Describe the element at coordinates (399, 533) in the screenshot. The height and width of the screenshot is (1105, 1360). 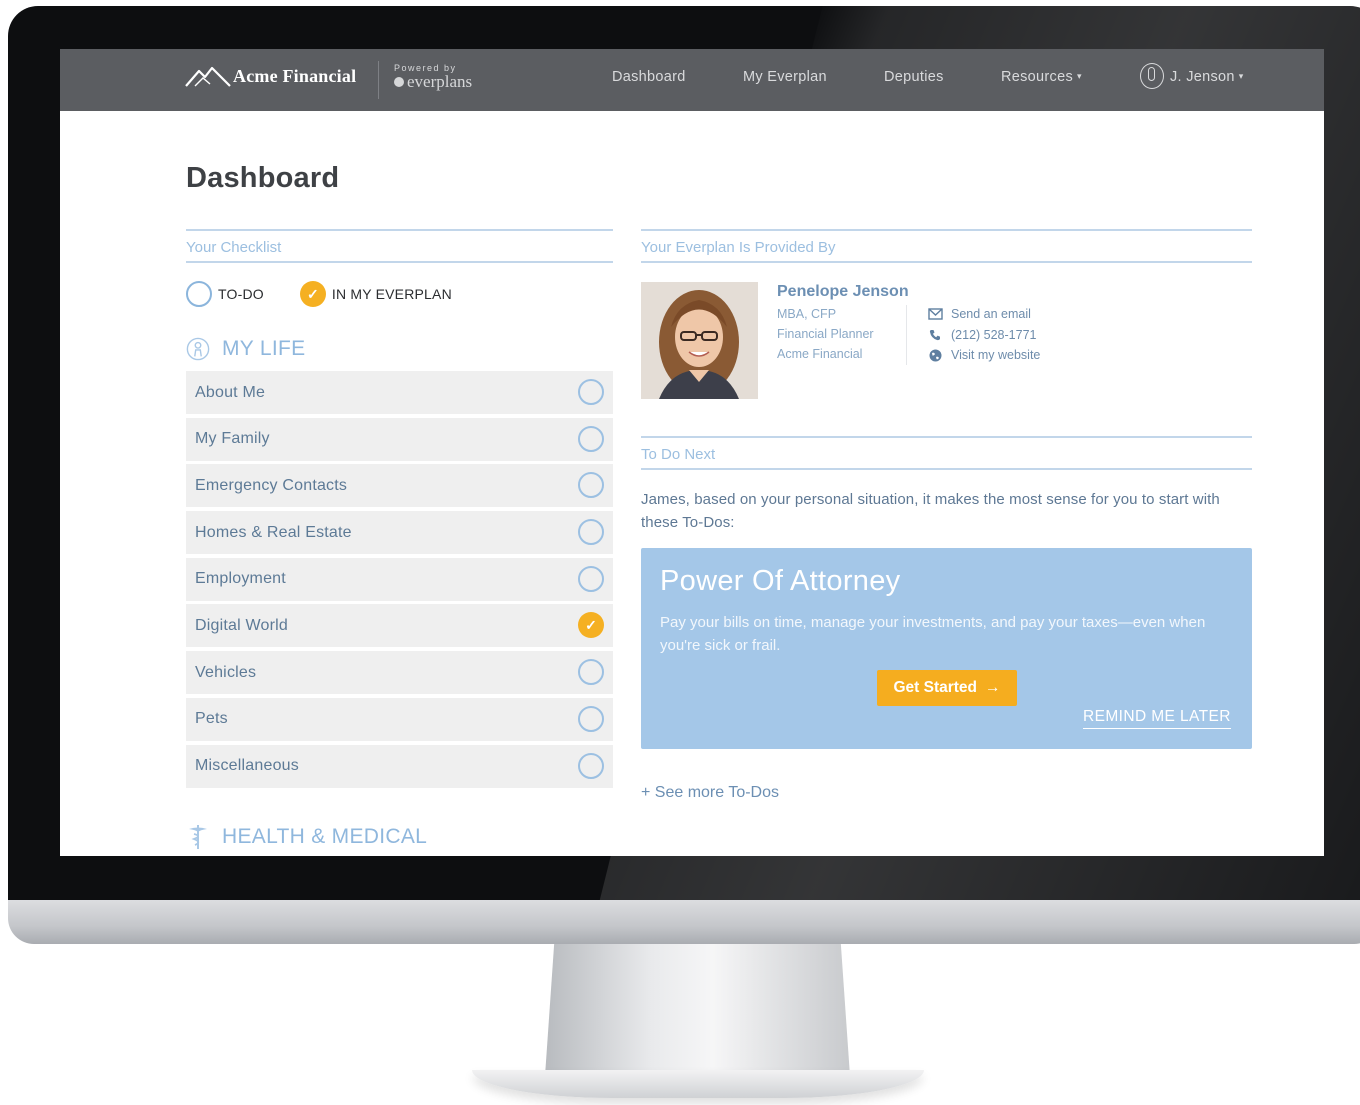
I see `checklist-row: Homes & Real Estate` at that location.